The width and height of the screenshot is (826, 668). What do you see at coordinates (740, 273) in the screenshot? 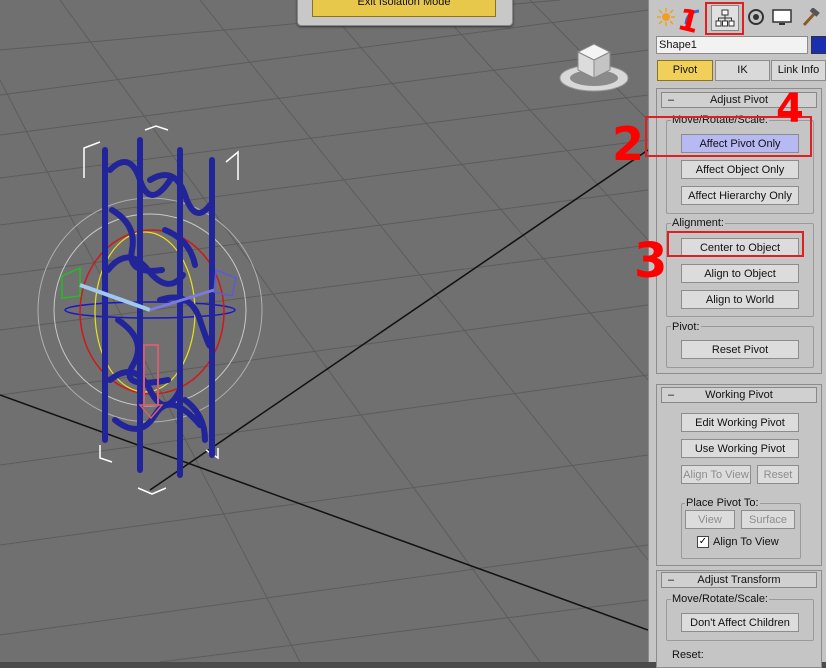
I see `align-to-object-button: Align to Object` at bounding box center [740, 273].